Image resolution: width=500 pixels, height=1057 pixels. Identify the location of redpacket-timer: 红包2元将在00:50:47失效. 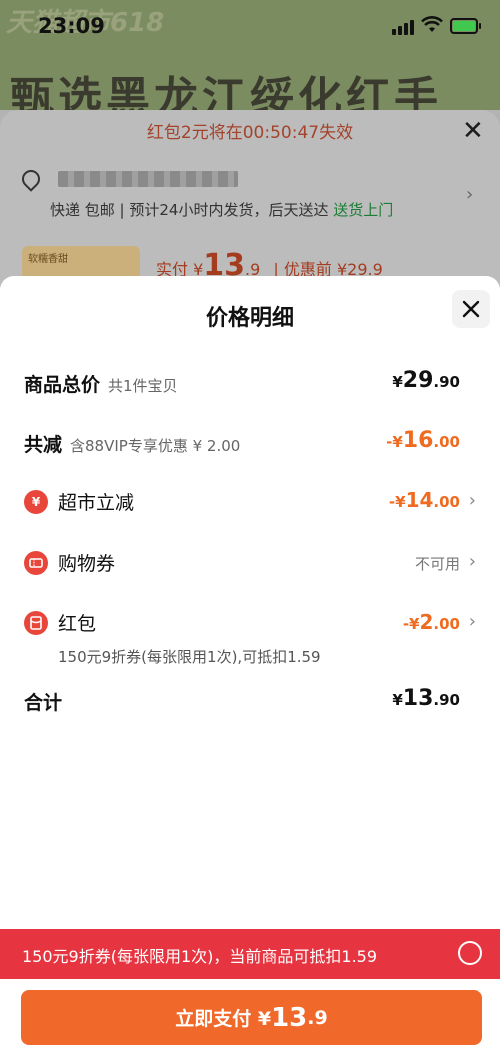
(250, 133).